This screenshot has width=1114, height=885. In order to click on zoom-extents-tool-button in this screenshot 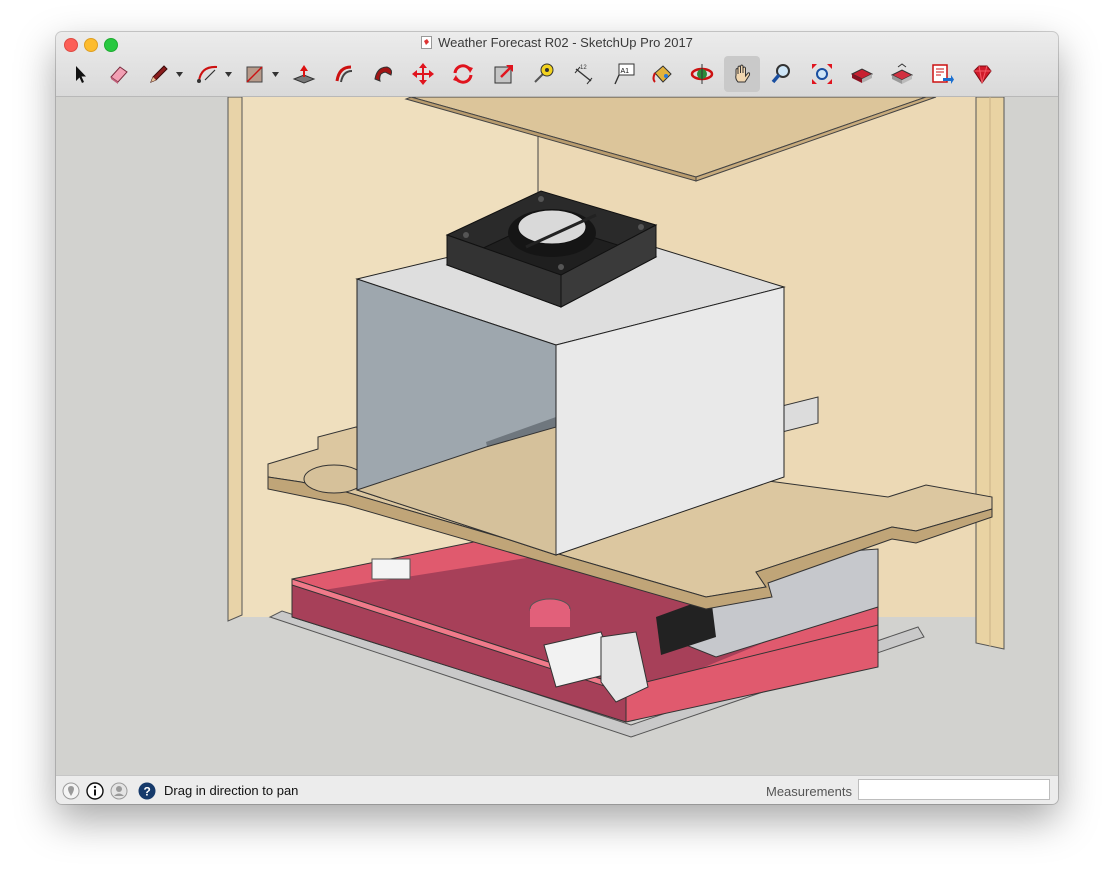, I will do `click(822, 74)`.